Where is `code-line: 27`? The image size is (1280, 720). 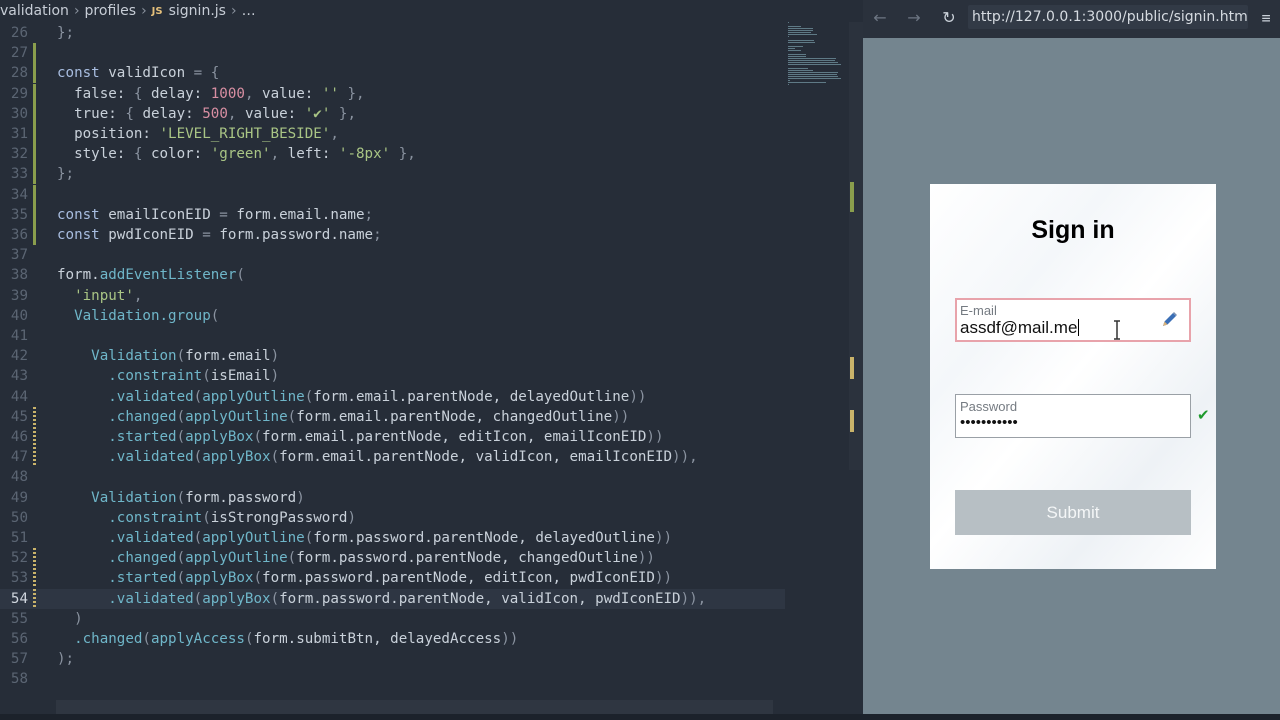
code-line: 27 is located at coordinates (392, 53).